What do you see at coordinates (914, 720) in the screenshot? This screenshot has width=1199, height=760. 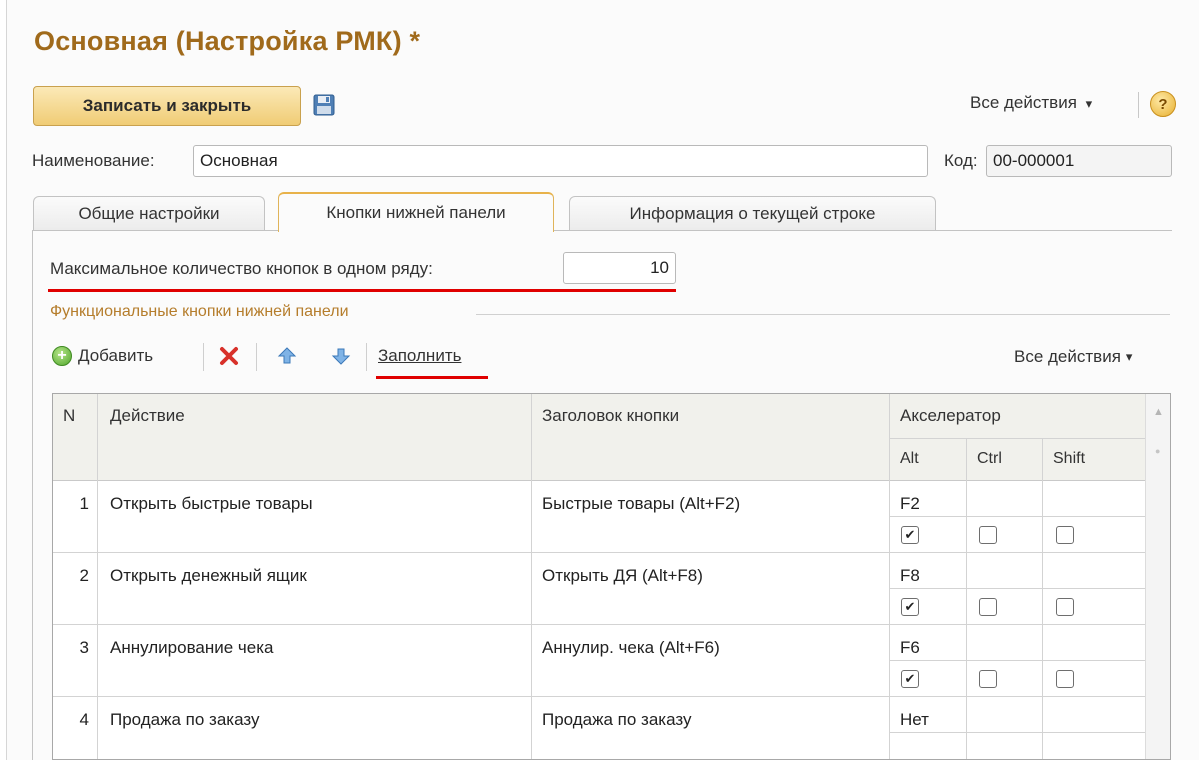 I see `row-key: Нет` at bounding box center [914, 720].